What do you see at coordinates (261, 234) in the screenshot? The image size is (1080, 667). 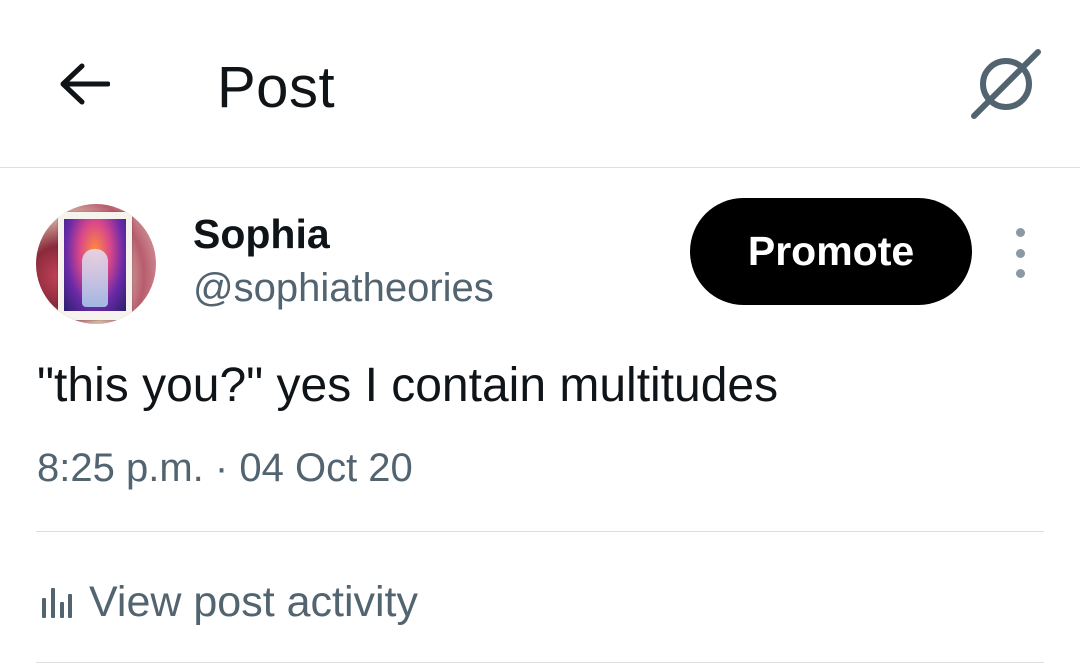 I see `author-name: Sophia` at bounding box center [261, 234].